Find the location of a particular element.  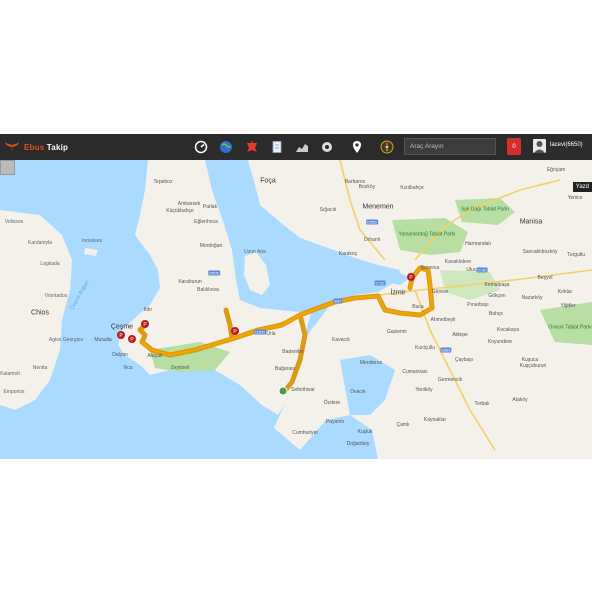

settings-icon is located at coordinates (327, 147).